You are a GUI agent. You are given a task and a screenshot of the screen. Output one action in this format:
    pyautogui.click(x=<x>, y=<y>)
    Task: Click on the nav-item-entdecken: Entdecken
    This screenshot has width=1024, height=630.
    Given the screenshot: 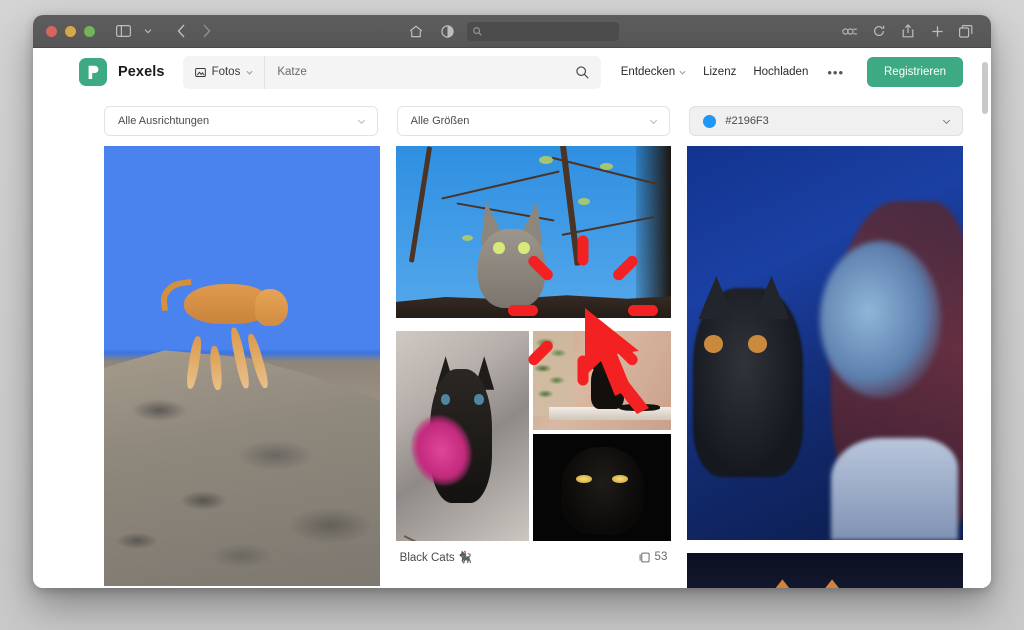 What is the action you would take?
    pyautogui.click(x=653, y=72)
    